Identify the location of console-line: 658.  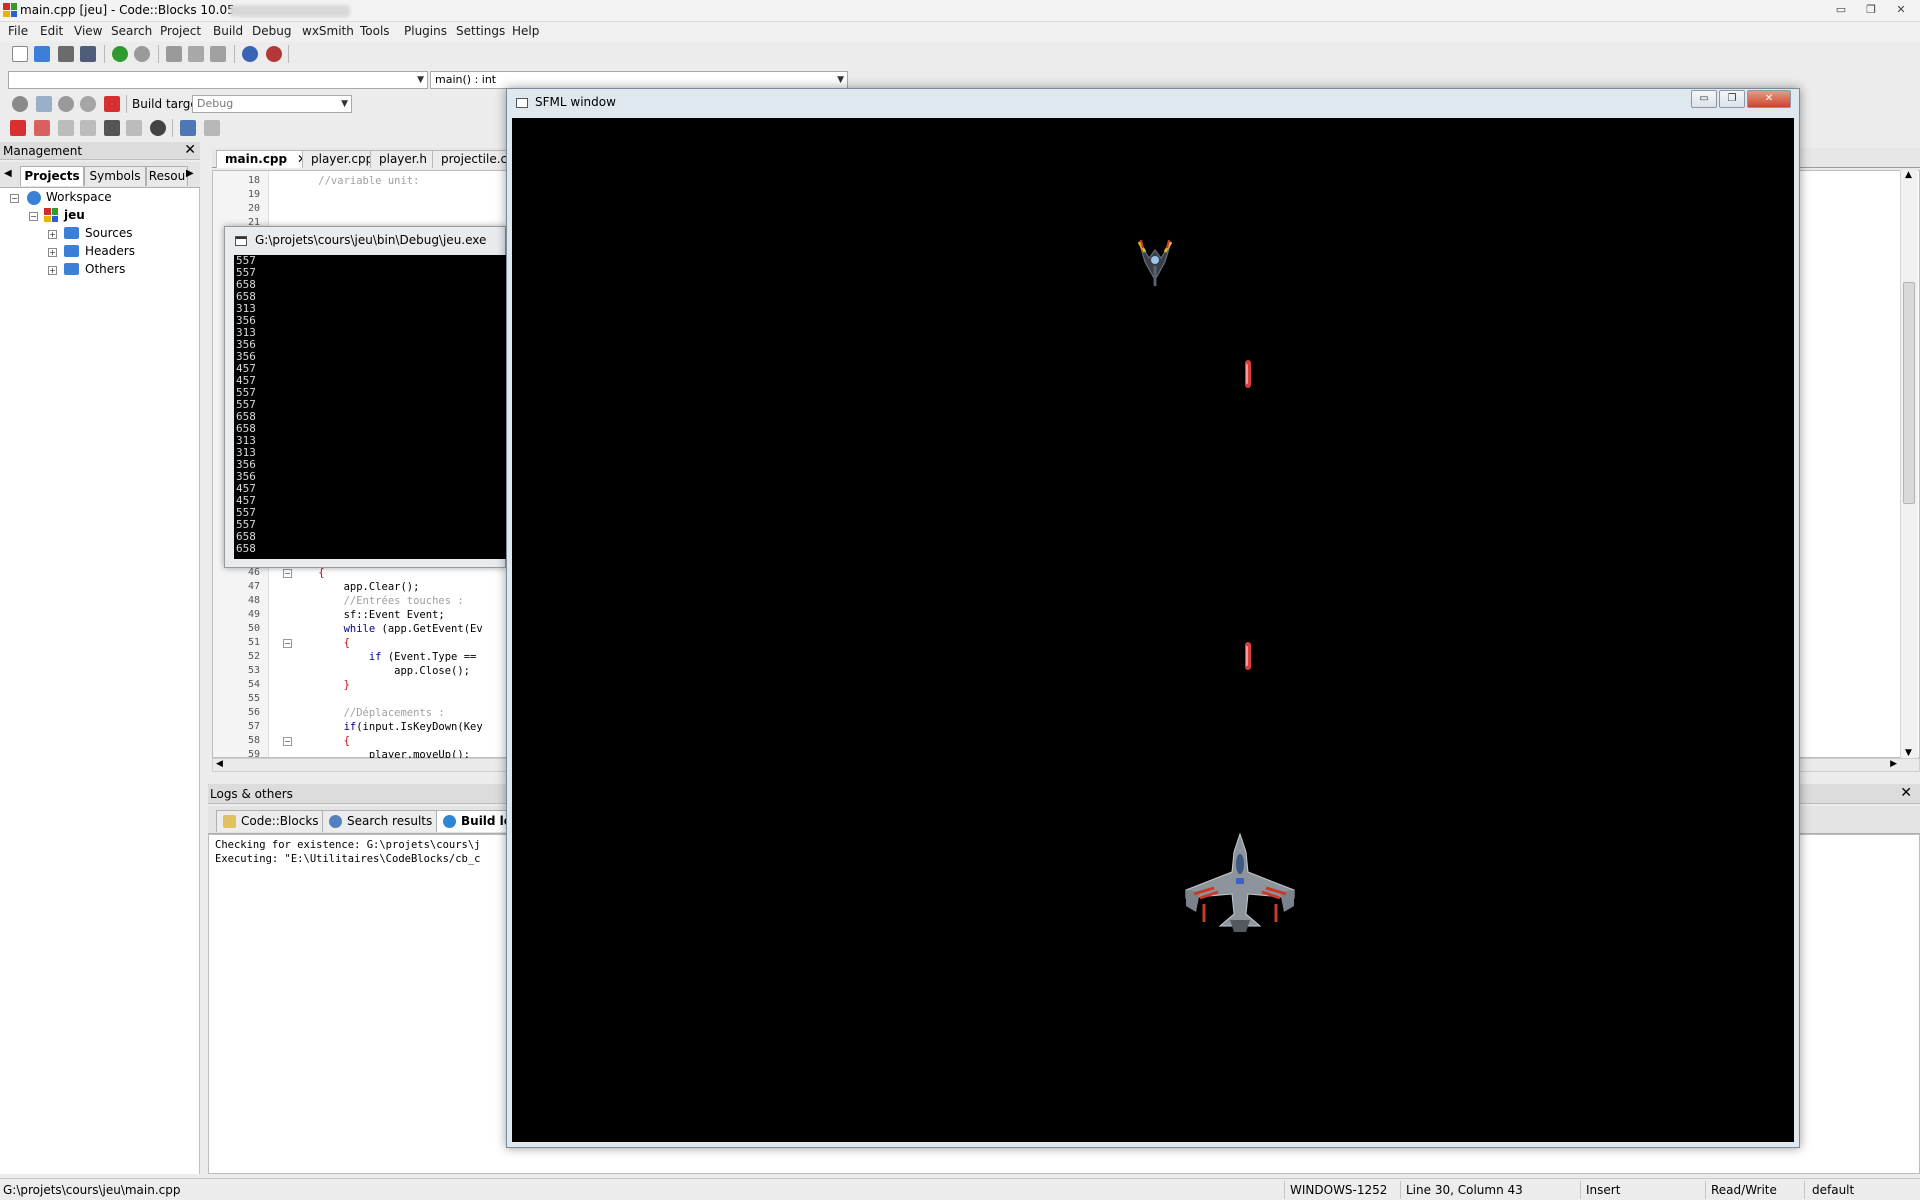
(246, 548).